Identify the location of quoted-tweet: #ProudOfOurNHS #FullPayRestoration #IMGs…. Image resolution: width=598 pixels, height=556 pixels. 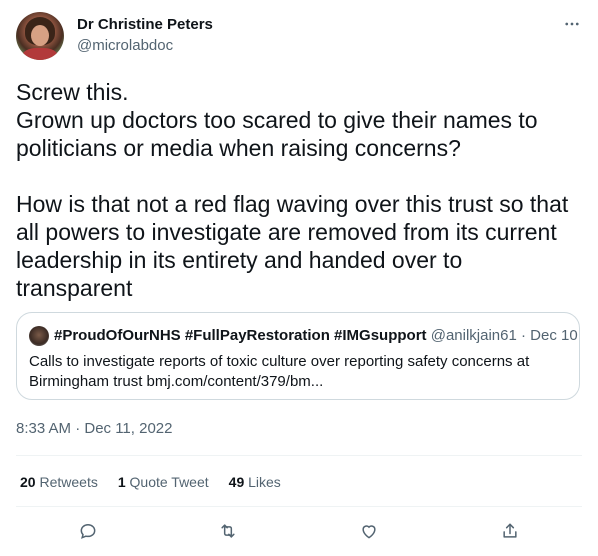
(298, 356).